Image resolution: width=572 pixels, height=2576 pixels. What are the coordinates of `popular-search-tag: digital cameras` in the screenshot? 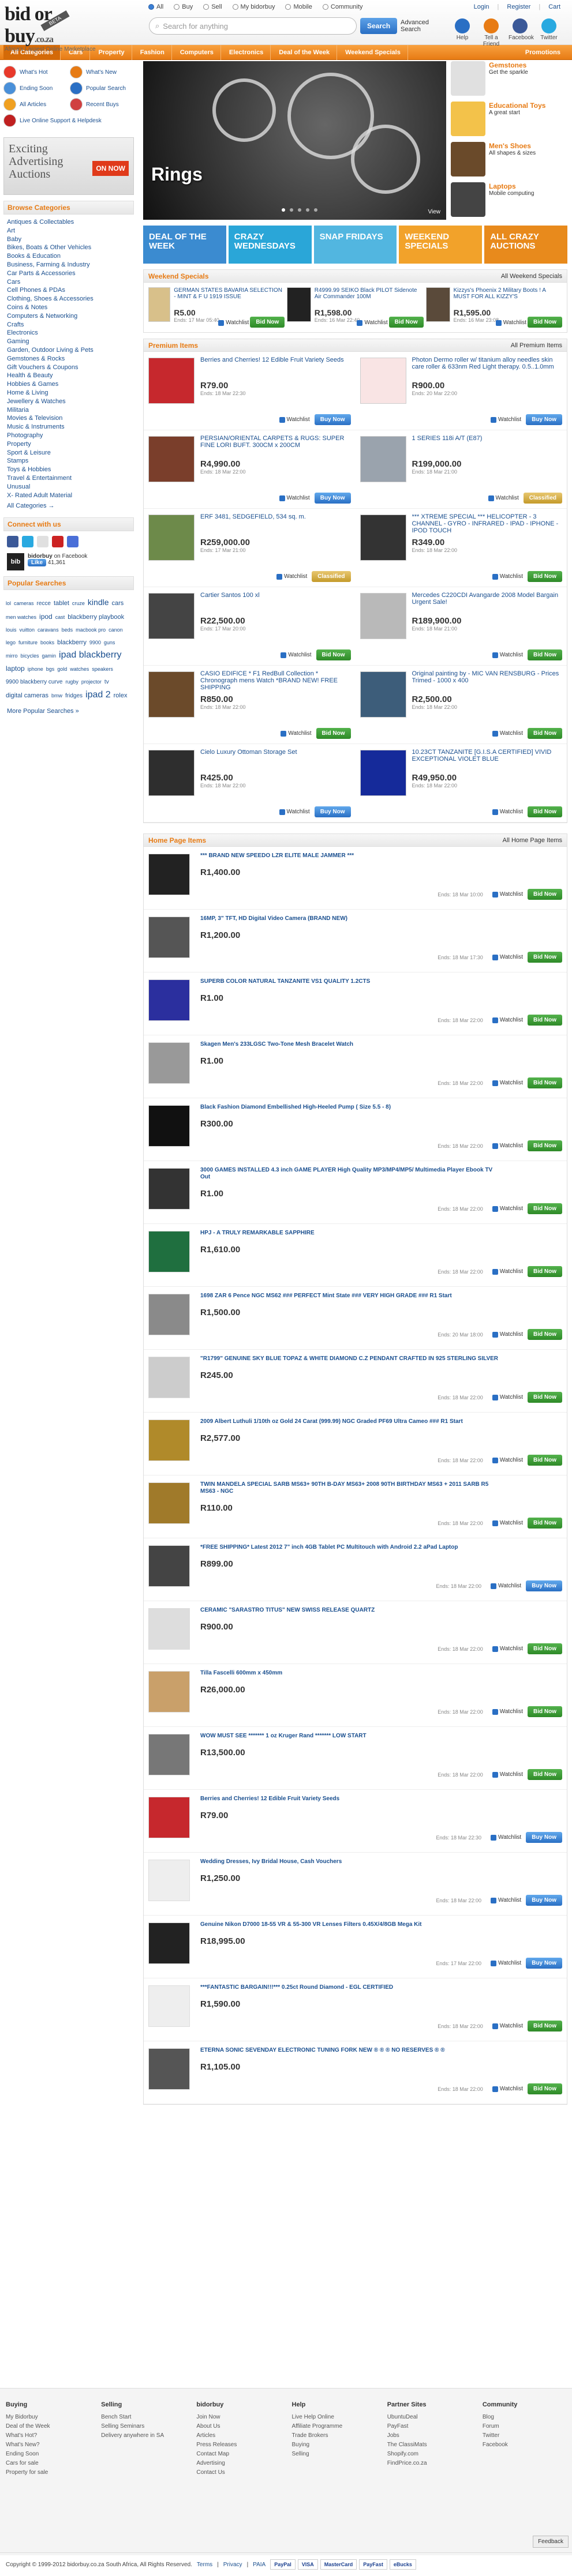 It's located at (27, 695).